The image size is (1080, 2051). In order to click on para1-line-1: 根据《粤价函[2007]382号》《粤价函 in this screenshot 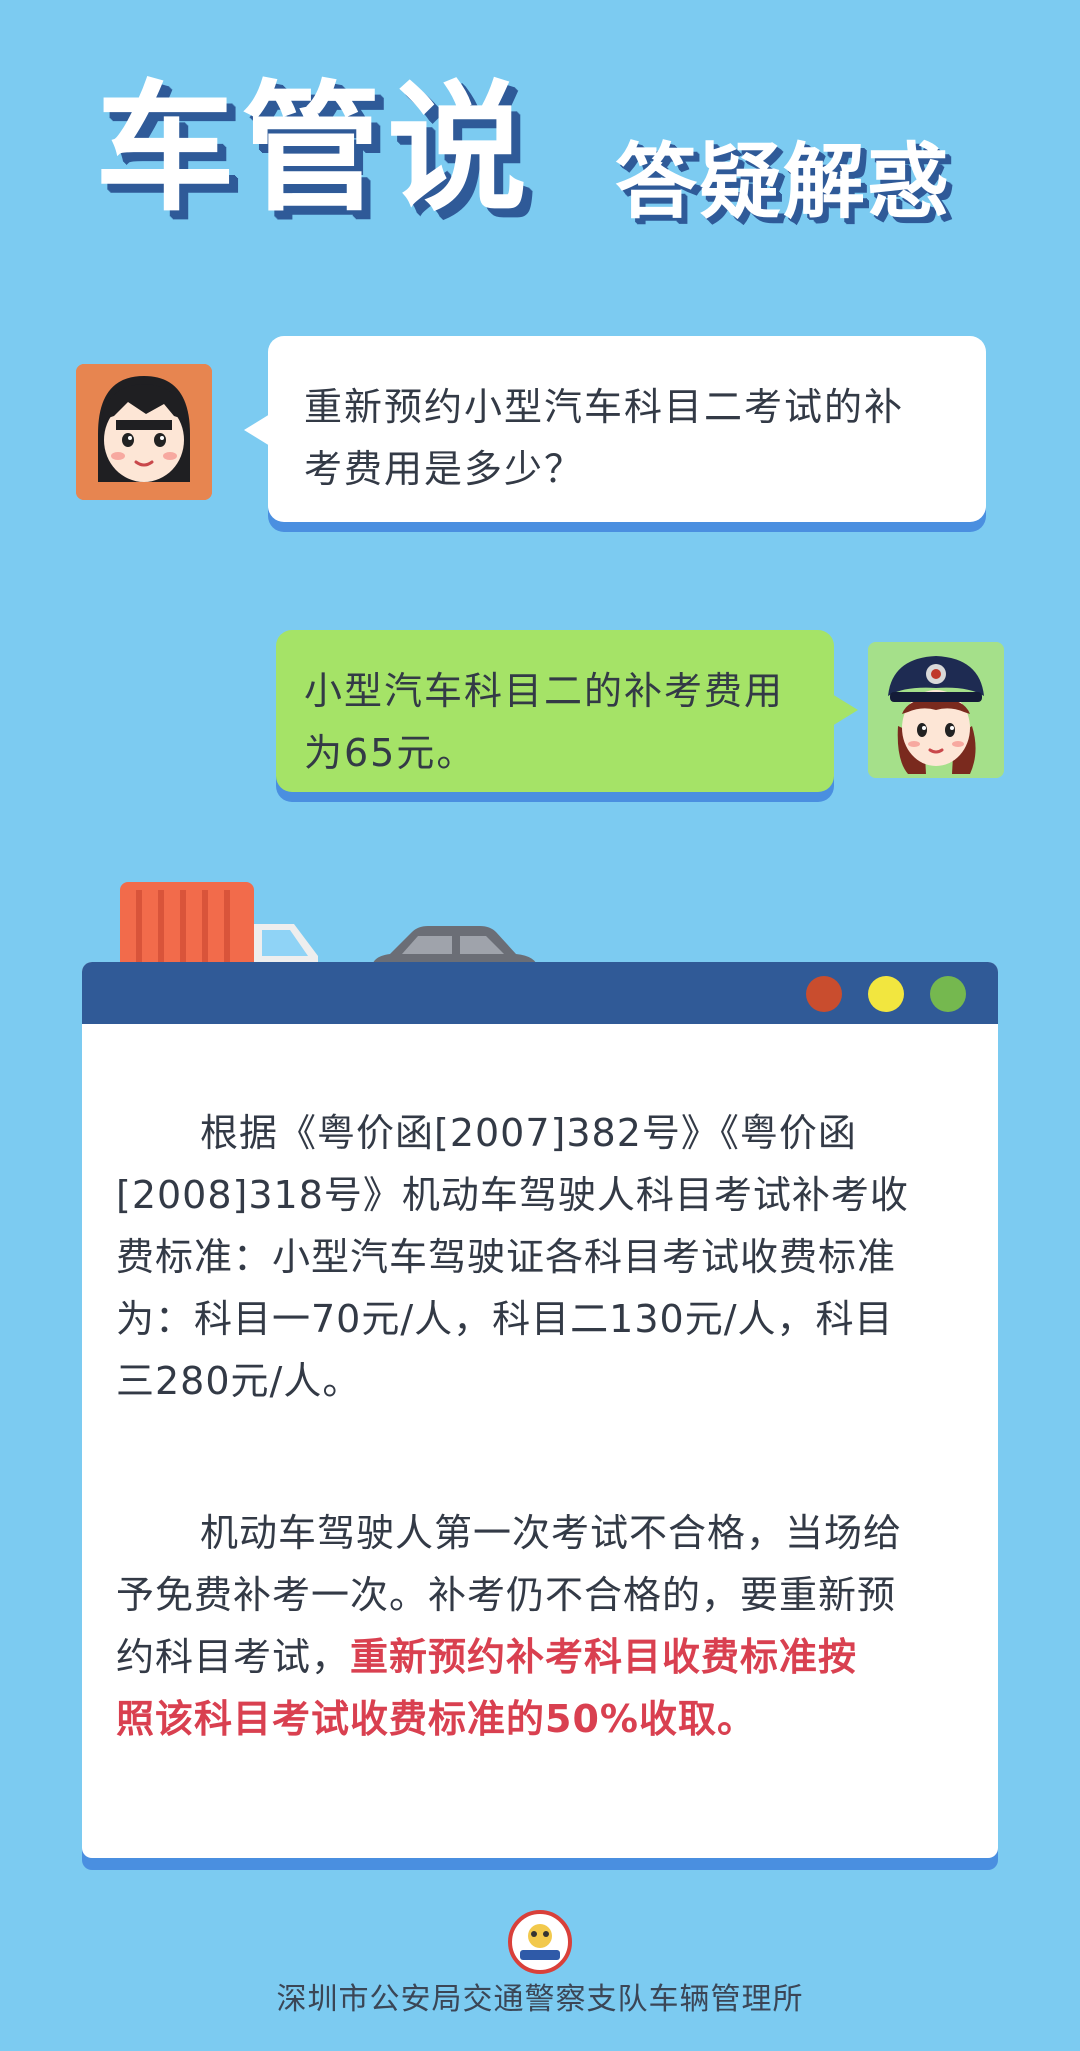, I will do `click(528, 1133)`.